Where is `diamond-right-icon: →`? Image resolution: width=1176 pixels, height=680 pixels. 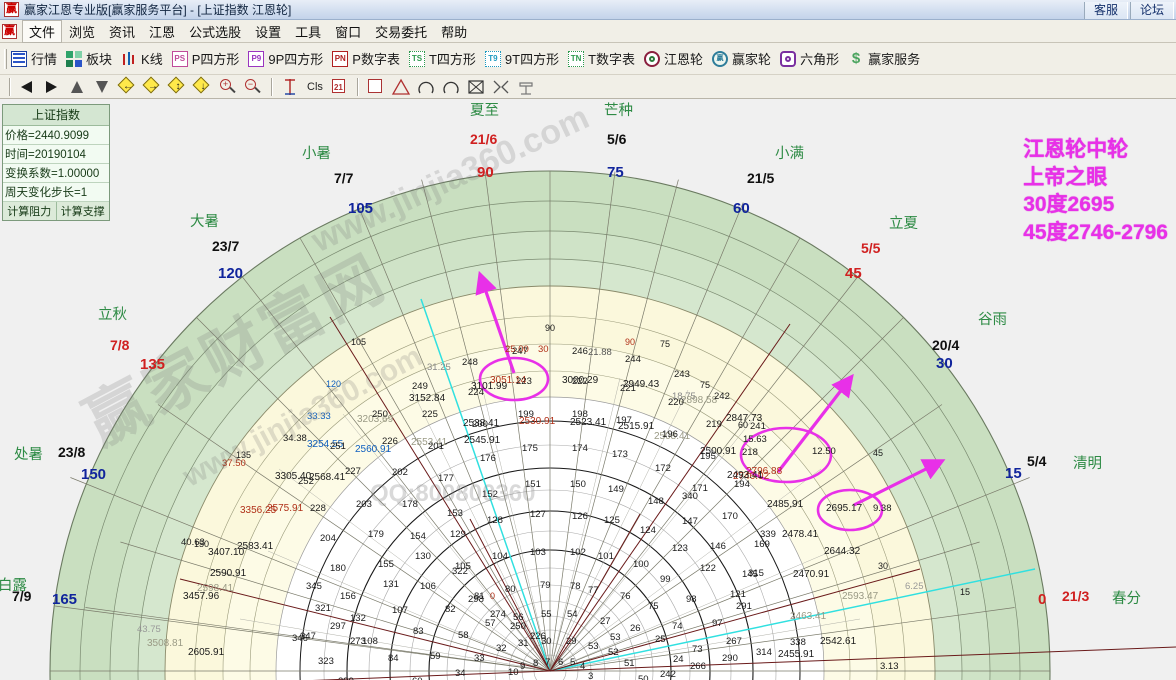 diamond-right-icon: → is located at coordinates (153, 86).